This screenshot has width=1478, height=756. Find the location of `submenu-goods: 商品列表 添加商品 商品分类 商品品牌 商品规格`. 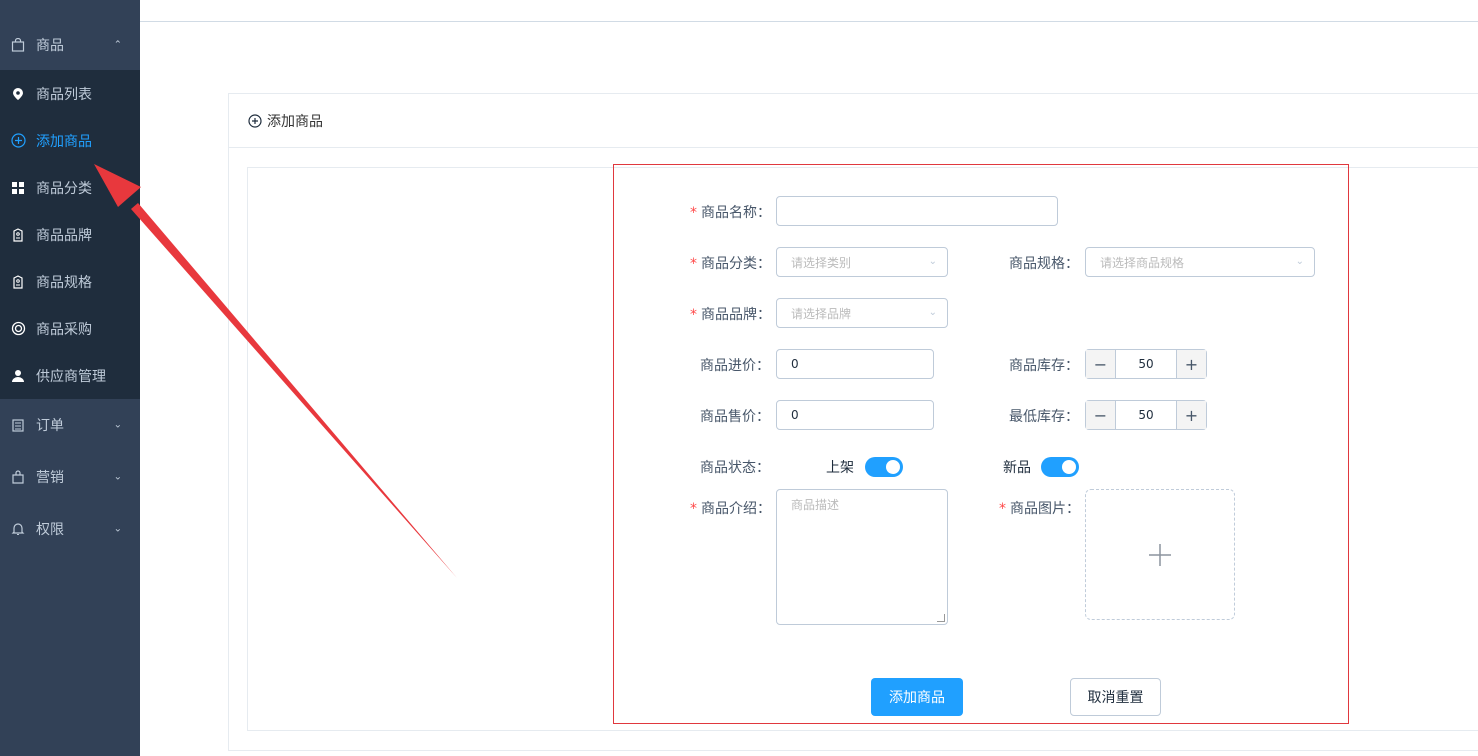

submenu-goods: 商品列表 添加商品 商品分类 商品品牌 商品规格 is located at coordinates (70, 234).